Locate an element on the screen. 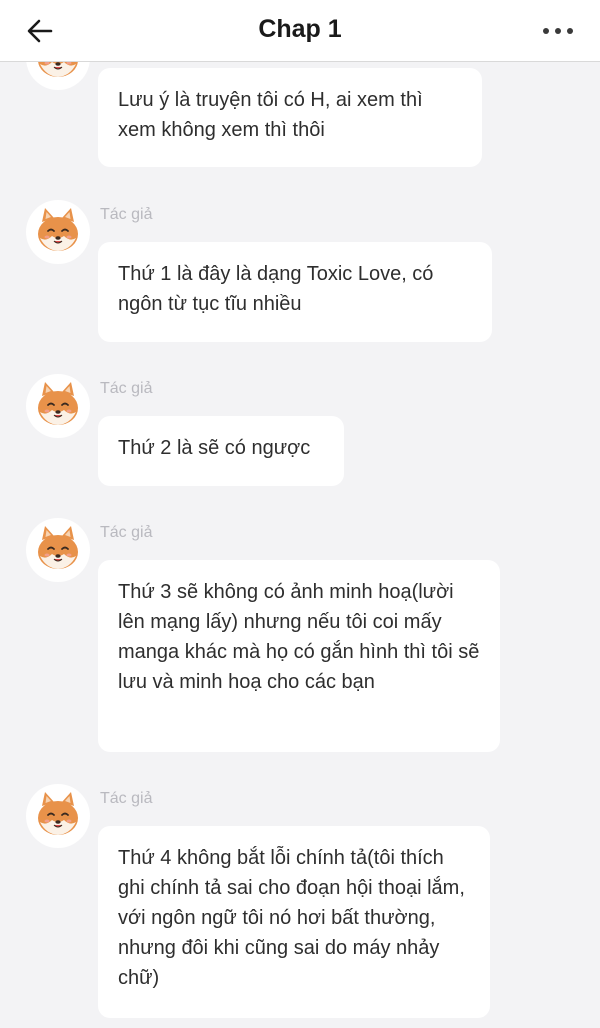  top-bar: Chap 1 is located at coordinates (300, 31).